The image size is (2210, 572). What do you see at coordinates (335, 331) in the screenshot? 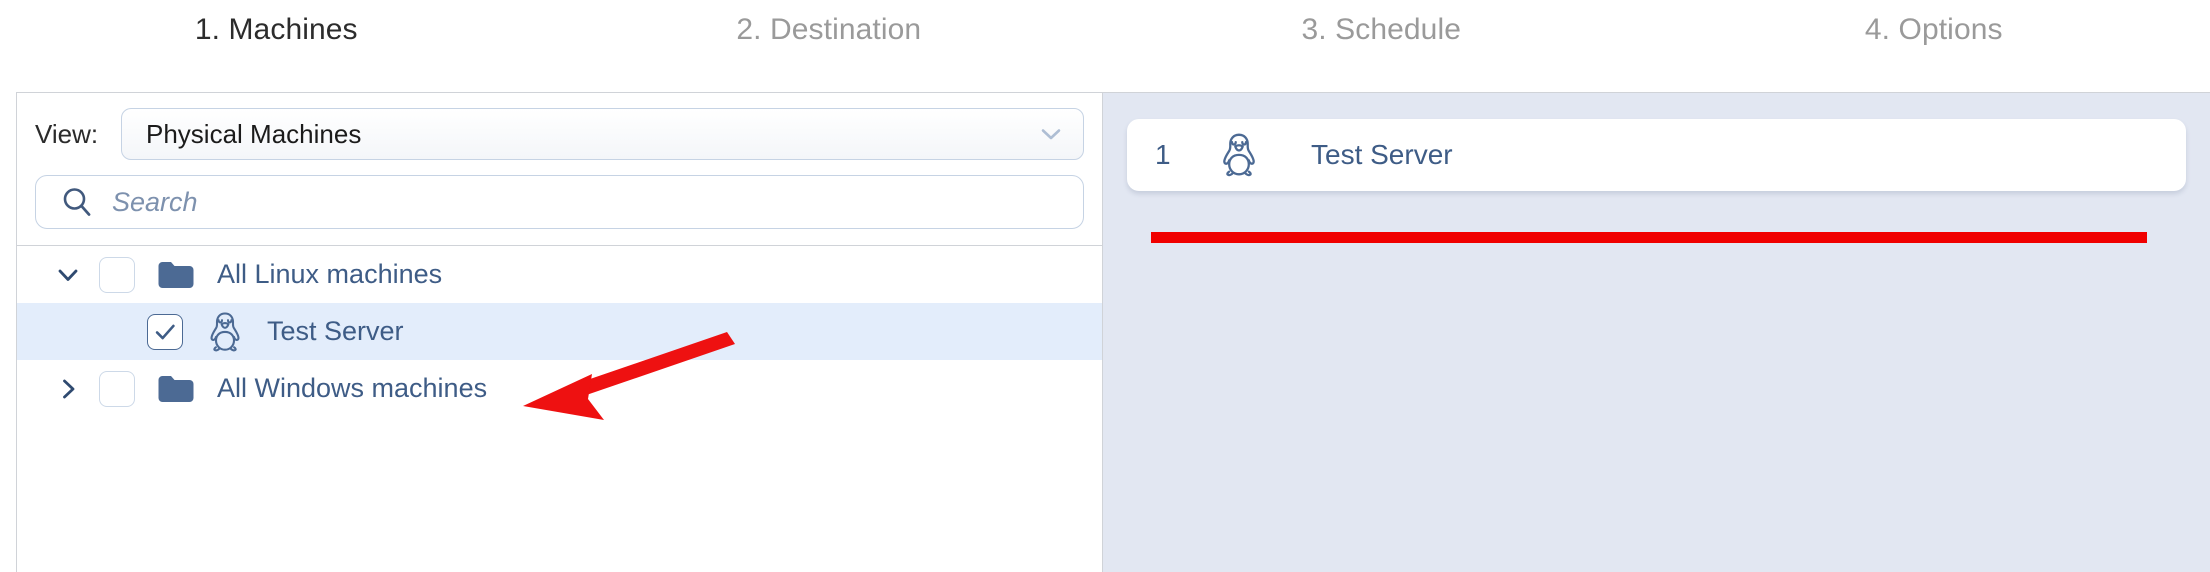
I see `tree-row-label: Test Server` at bounding box center [335, 331].